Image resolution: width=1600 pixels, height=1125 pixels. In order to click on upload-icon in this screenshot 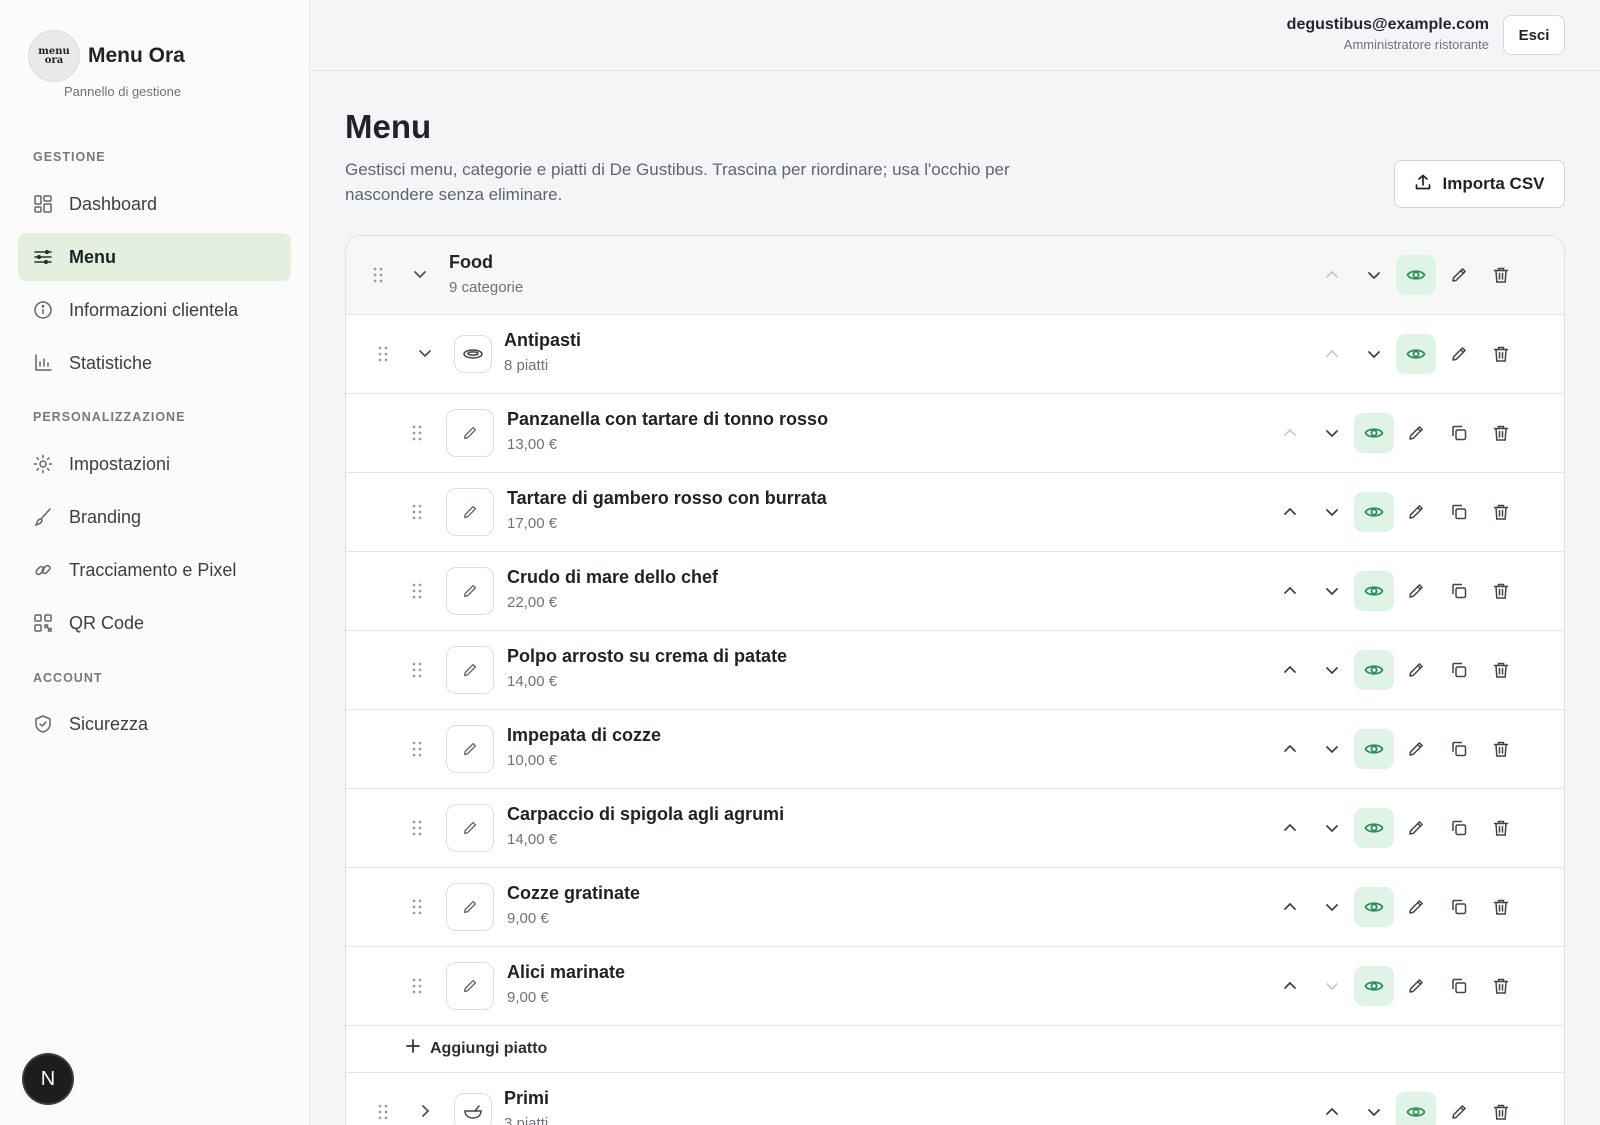, I will do `click(1423, 184)`.